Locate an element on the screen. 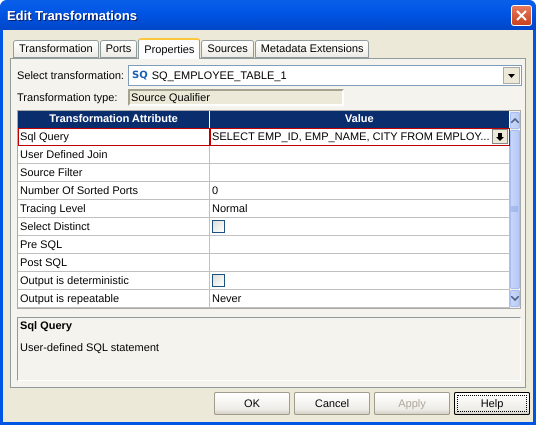 Image resolution: width=536 pixels, height=425 pixels. caret-icon is located at coordinates (511, 76).